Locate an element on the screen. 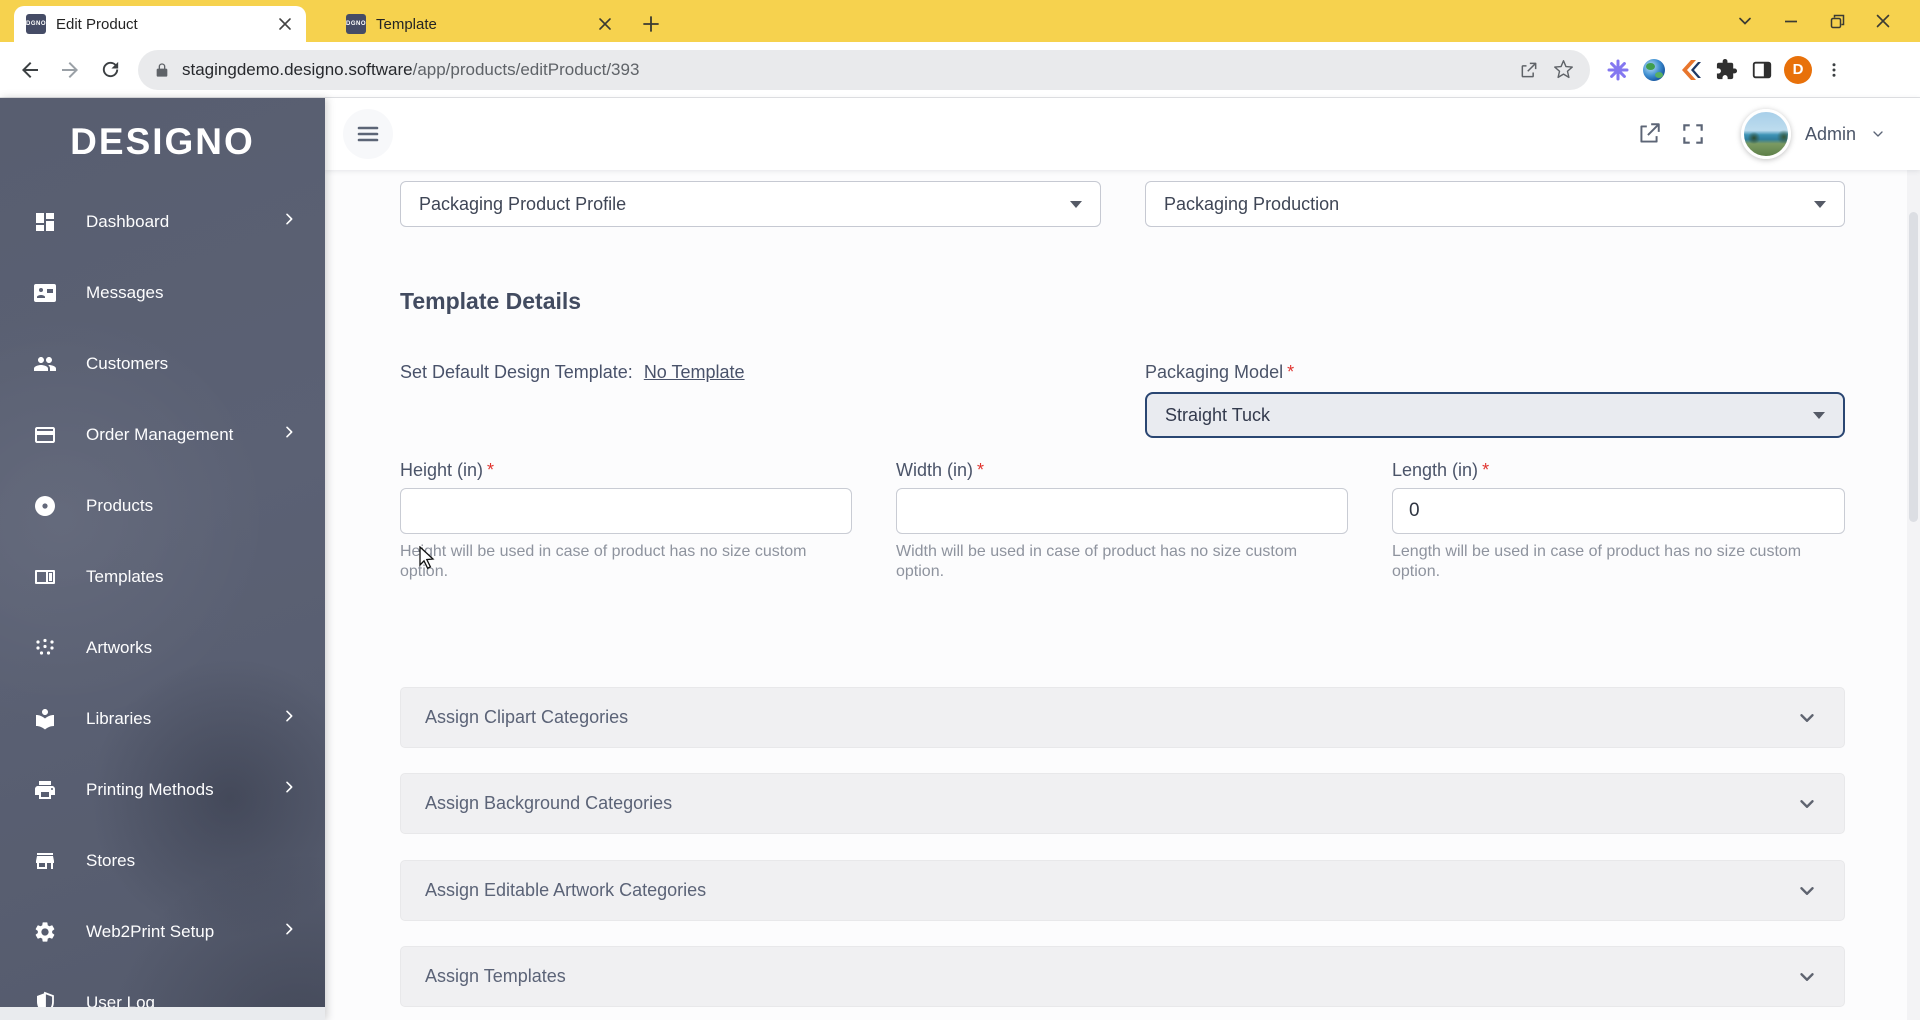 This screenshot has width=1920, height=1020. kebab-menu-icon is located at coordinates (1834, 70).